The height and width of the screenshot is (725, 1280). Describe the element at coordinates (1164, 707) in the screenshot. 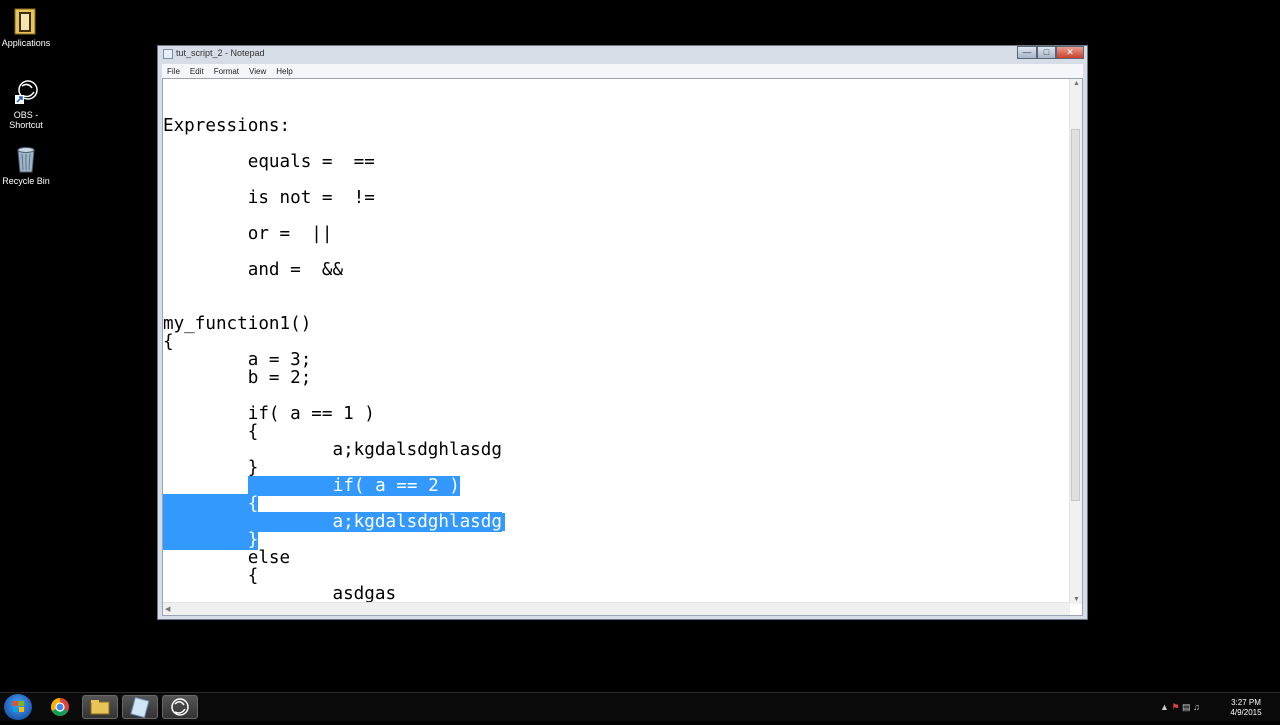

I see `show-hidden-icons-icon: ▲` at that location.